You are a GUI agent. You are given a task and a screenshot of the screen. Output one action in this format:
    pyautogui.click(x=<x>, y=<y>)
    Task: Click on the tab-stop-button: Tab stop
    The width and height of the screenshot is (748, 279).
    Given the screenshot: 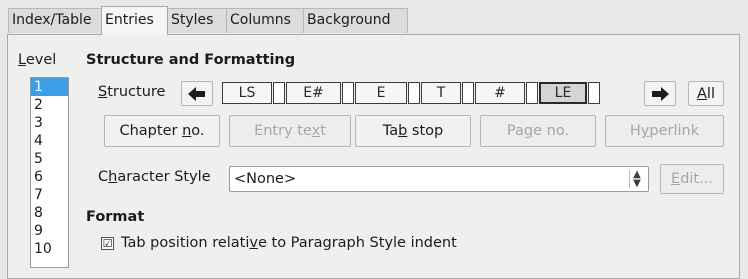 What is the action you would take?
    pyautogui.click(x=413, y=131)
    